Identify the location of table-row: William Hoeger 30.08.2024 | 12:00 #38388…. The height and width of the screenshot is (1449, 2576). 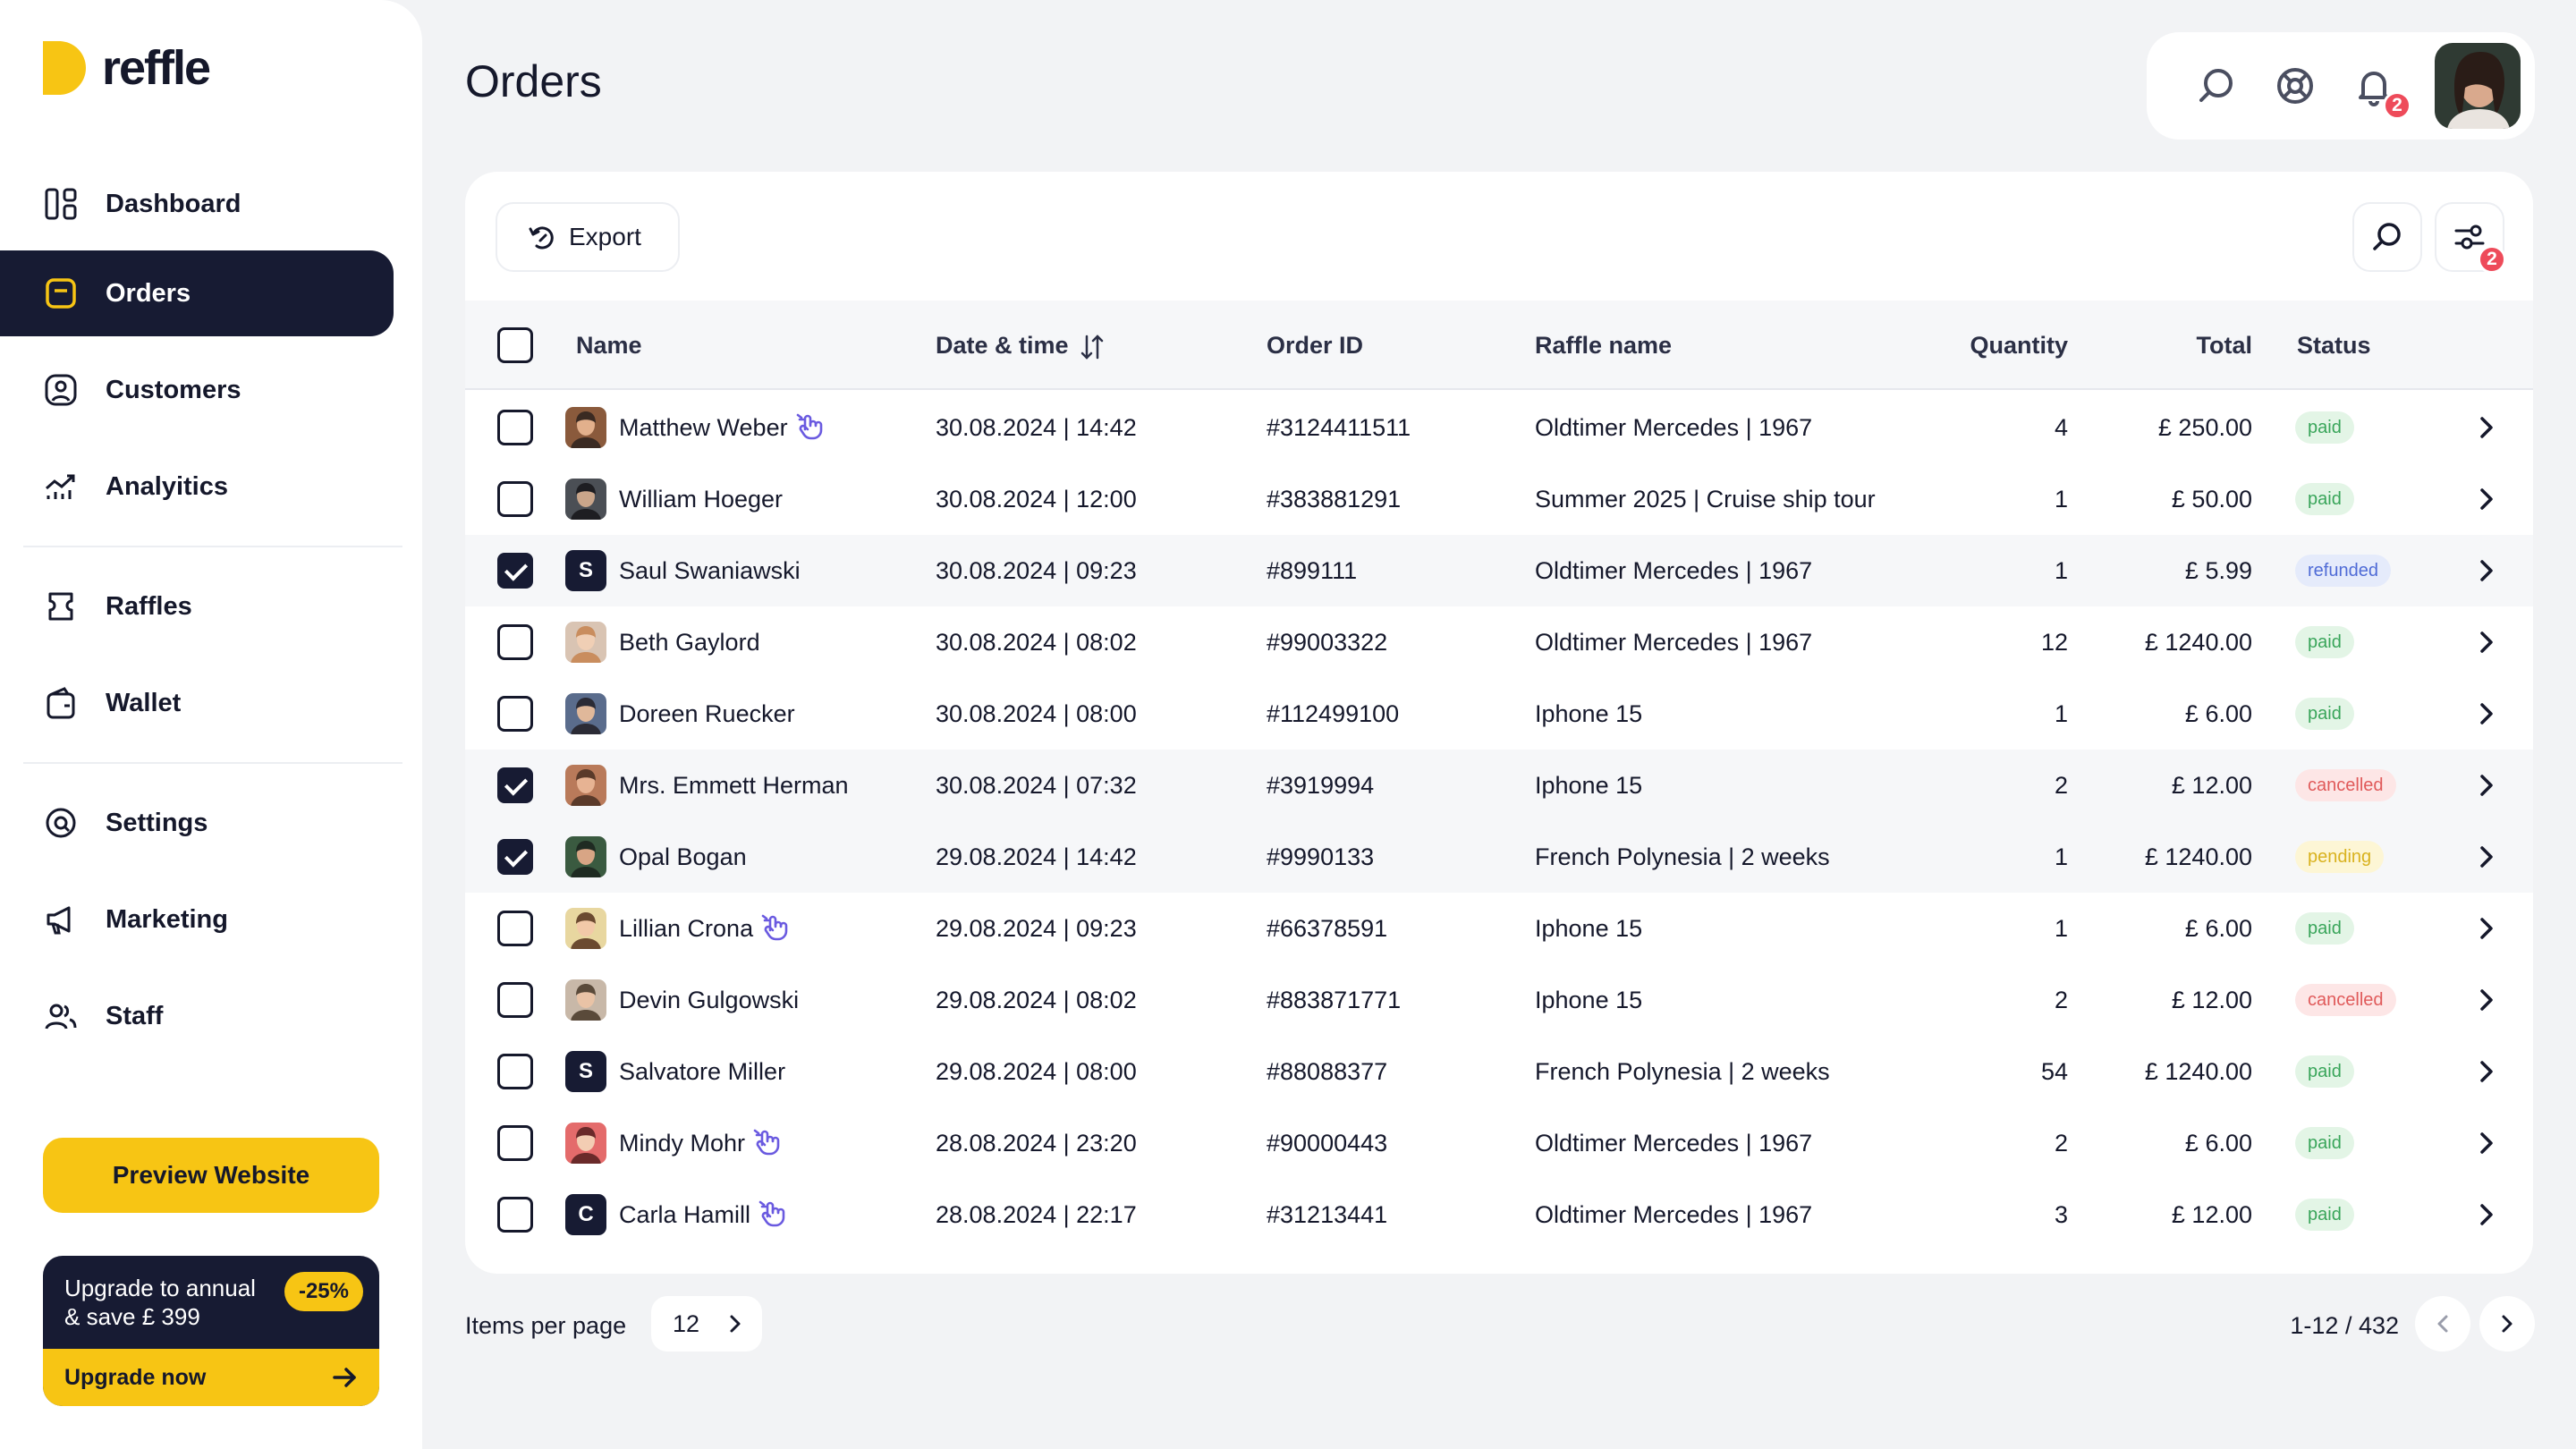
(1499, 499).